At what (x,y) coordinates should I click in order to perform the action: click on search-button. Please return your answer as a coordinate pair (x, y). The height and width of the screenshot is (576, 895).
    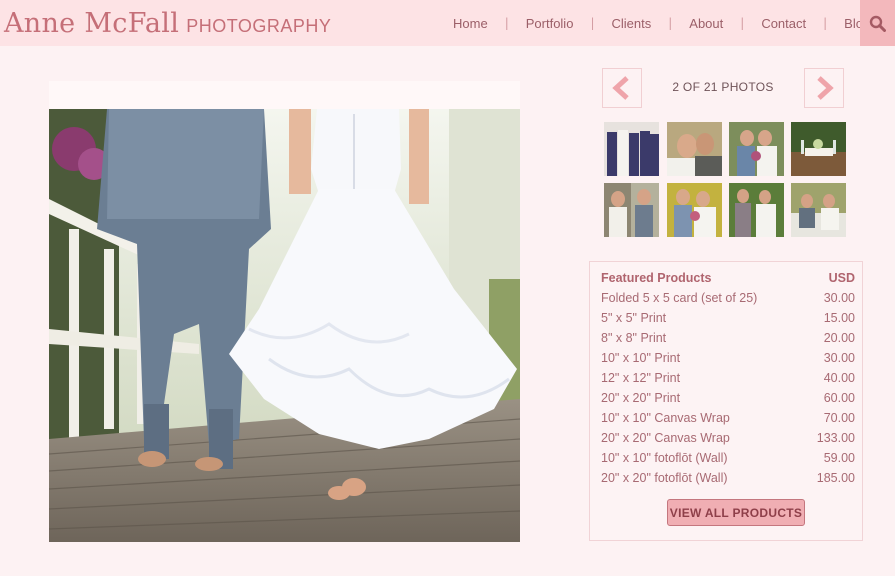
    Looking at the image, I should click on (877, 23).